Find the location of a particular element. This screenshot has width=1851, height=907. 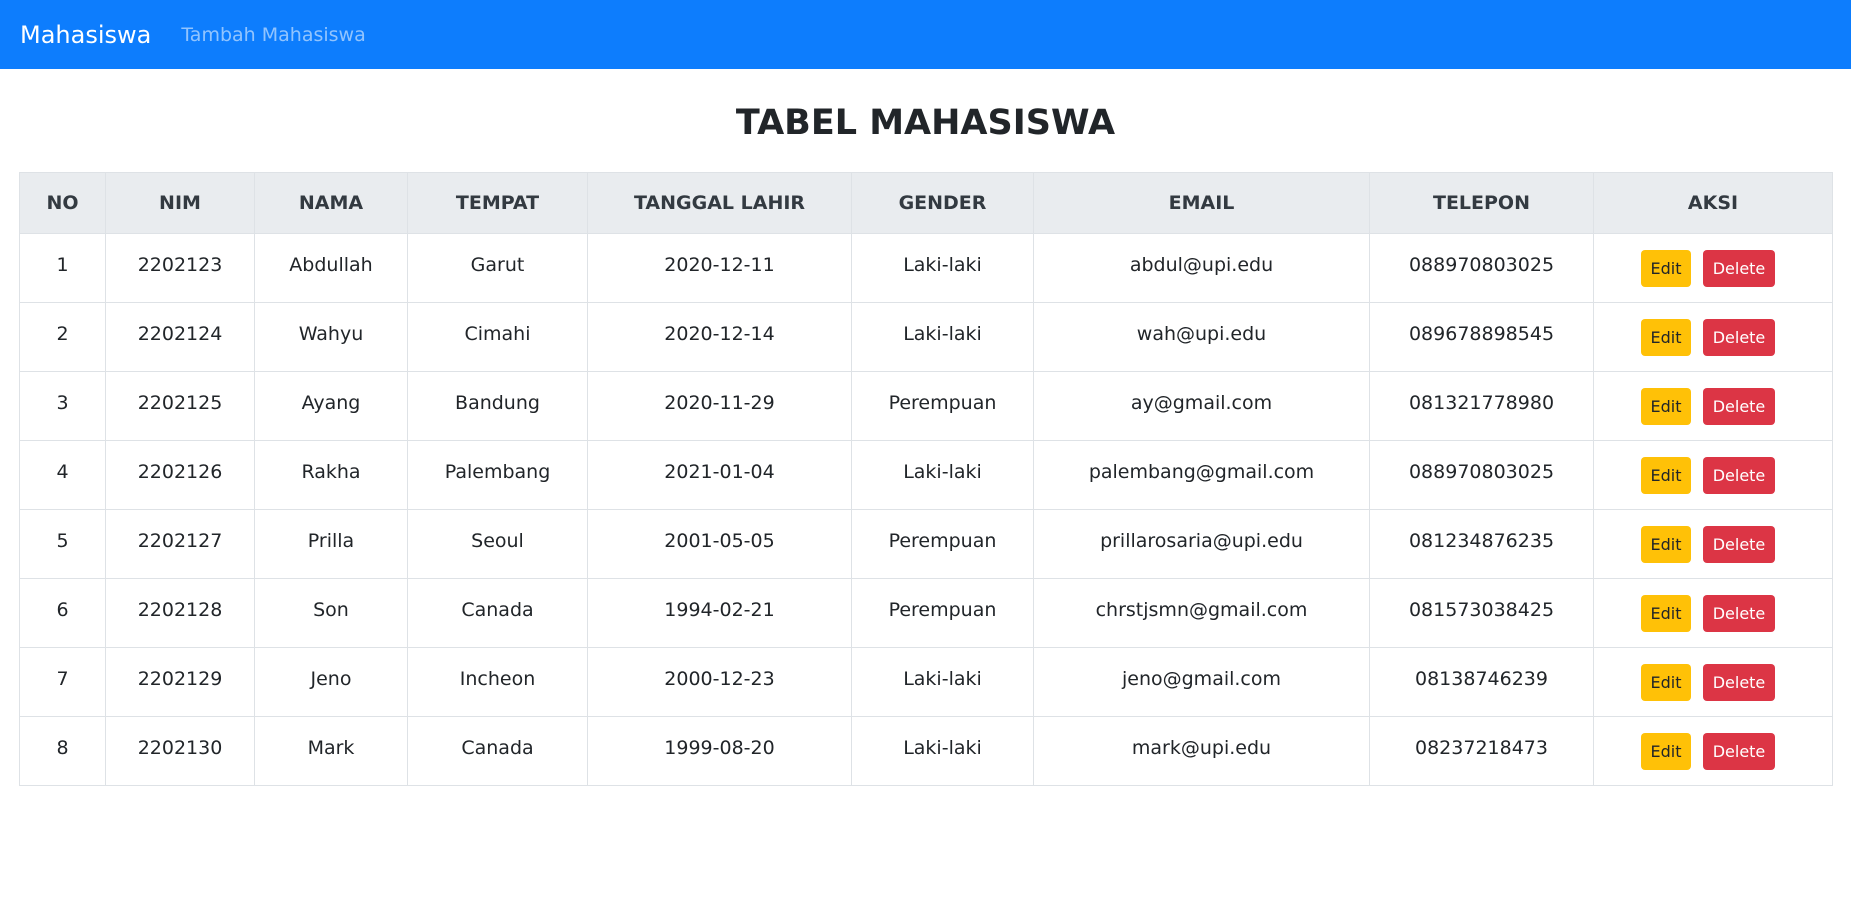

cell-tempat: Canada is located at coordinates (497, 751).